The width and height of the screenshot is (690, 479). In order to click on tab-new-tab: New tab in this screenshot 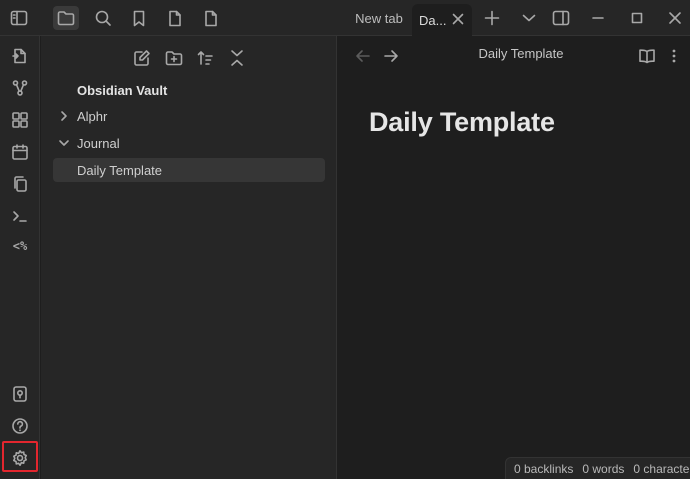, I will do `click(379, 18)`.